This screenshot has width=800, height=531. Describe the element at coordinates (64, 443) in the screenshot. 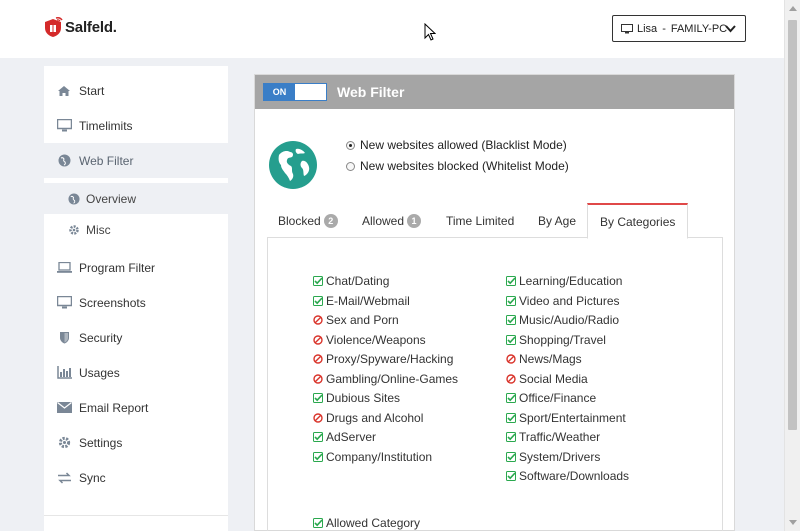

I see `gear-icon` at that location.